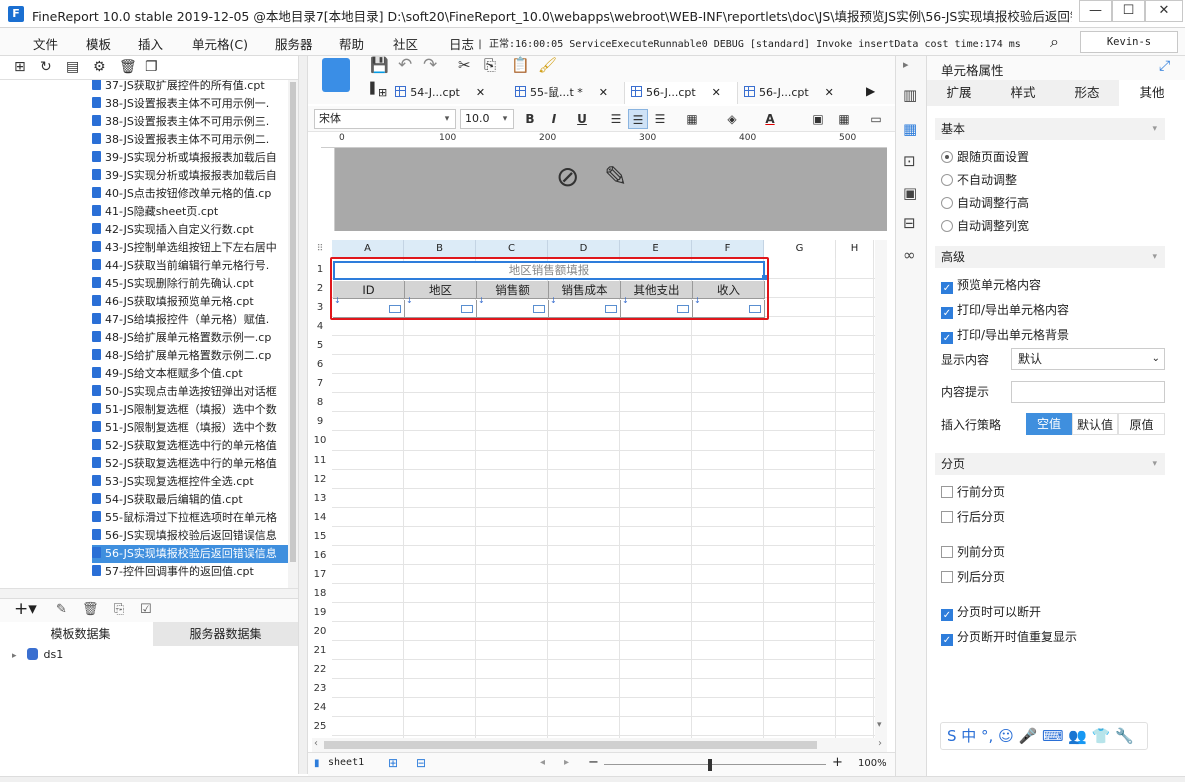 The height and width of the screenshot is (782, 1185). I want to click on tree-item: 50-JS实现点击单选按钮弹出对话框, so click(190, 392).